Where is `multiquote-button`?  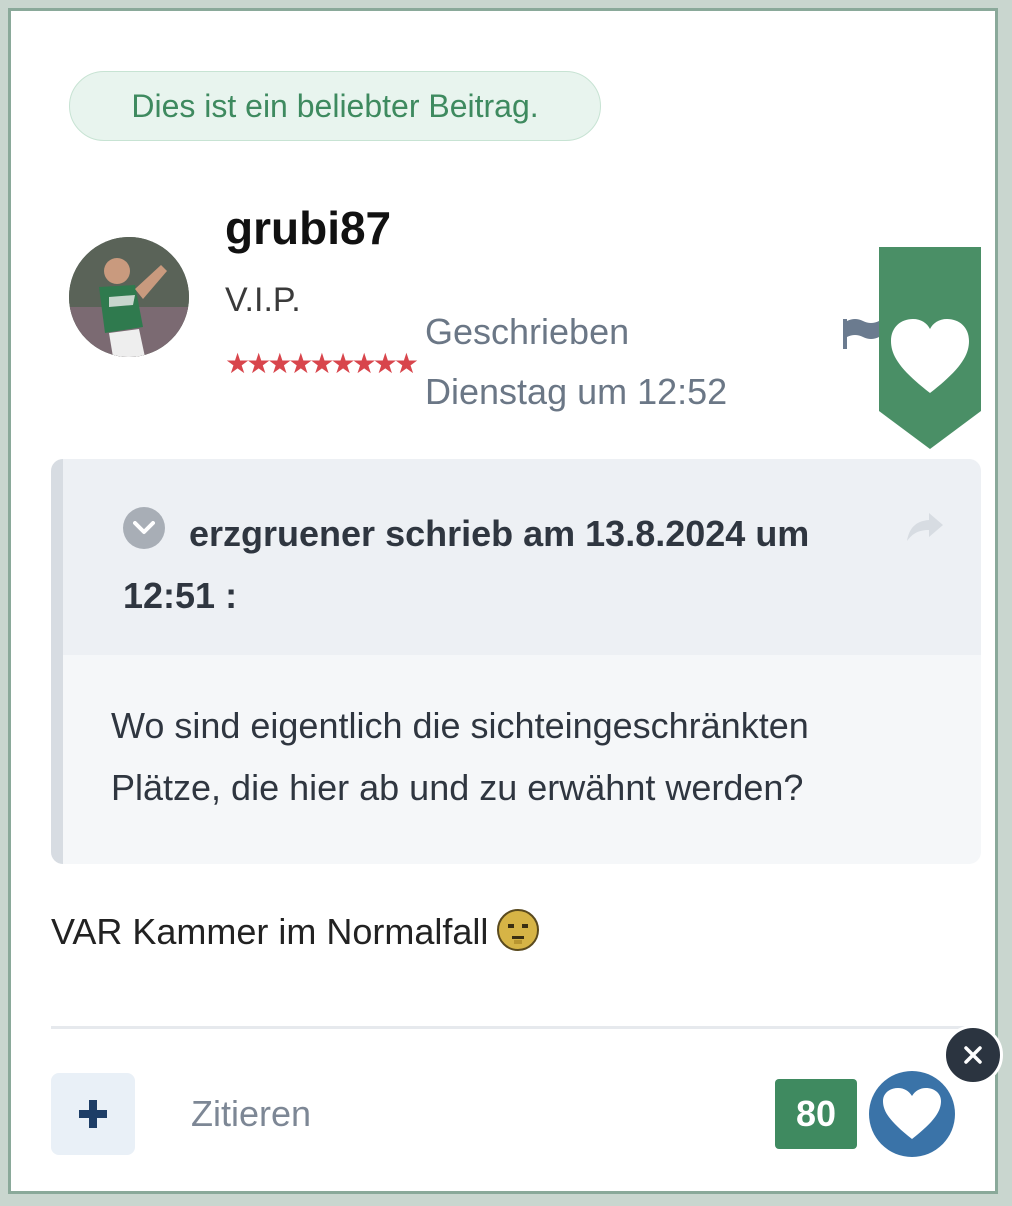 multiquote-button is located at coordinates (93, 1114).